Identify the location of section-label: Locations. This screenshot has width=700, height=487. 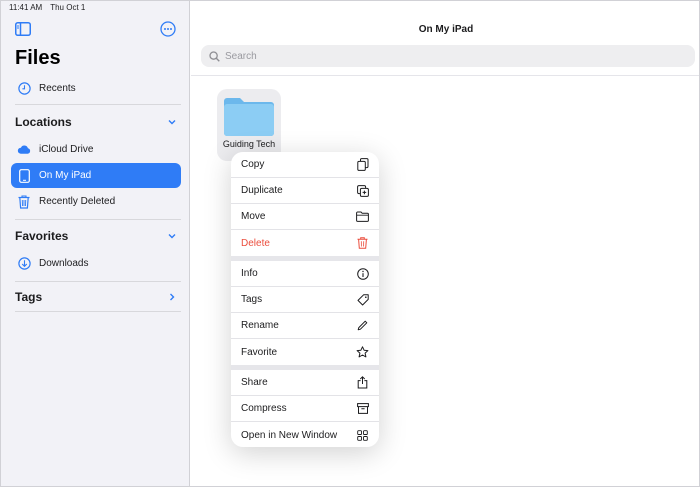
(43, 122).